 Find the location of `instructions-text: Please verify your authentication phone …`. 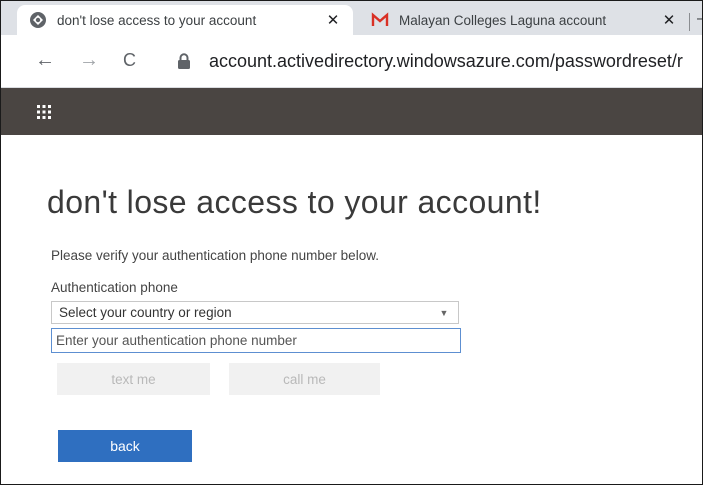

instructions-text: Please verify your authentication phone … is located at coordinates (215, 255).